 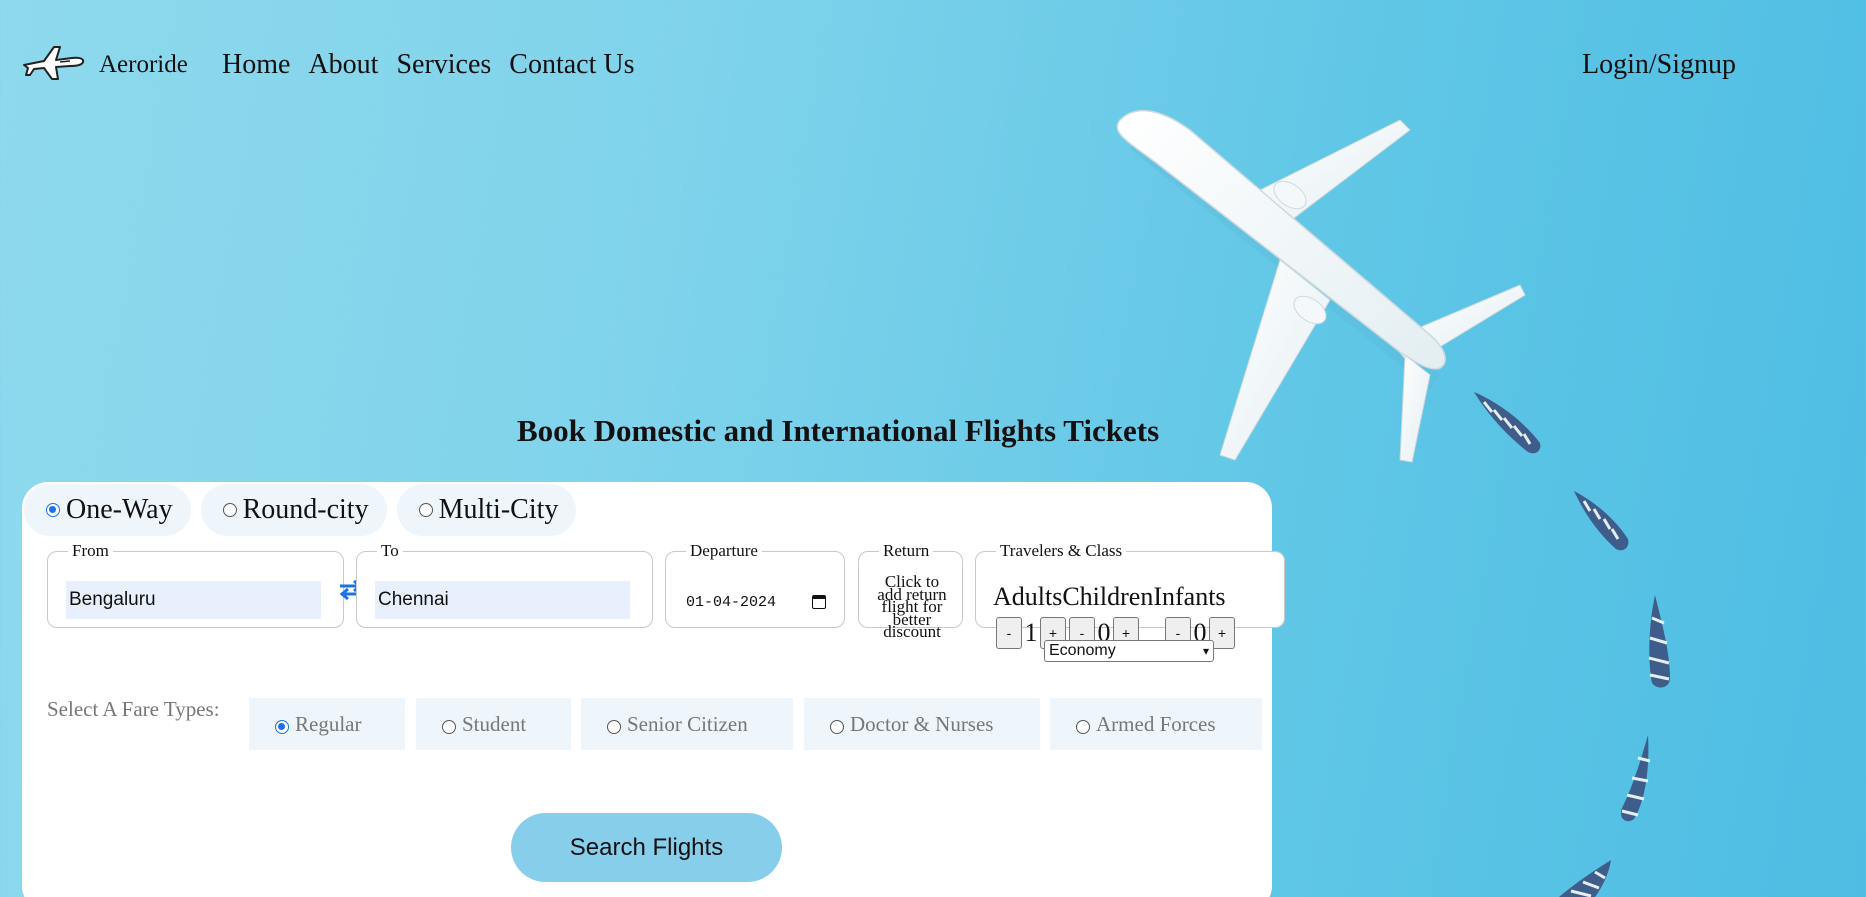 What do you see at coordinates (119, 509) in the screenshot?
I see `trip-tab-label: One-Way` at bounding box center [119, 509].